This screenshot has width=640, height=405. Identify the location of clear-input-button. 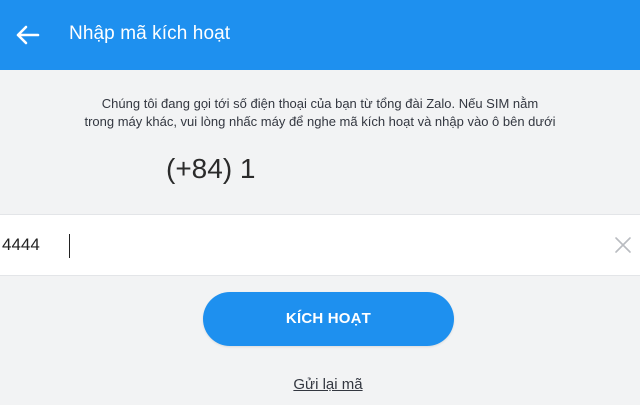
(623, 245).